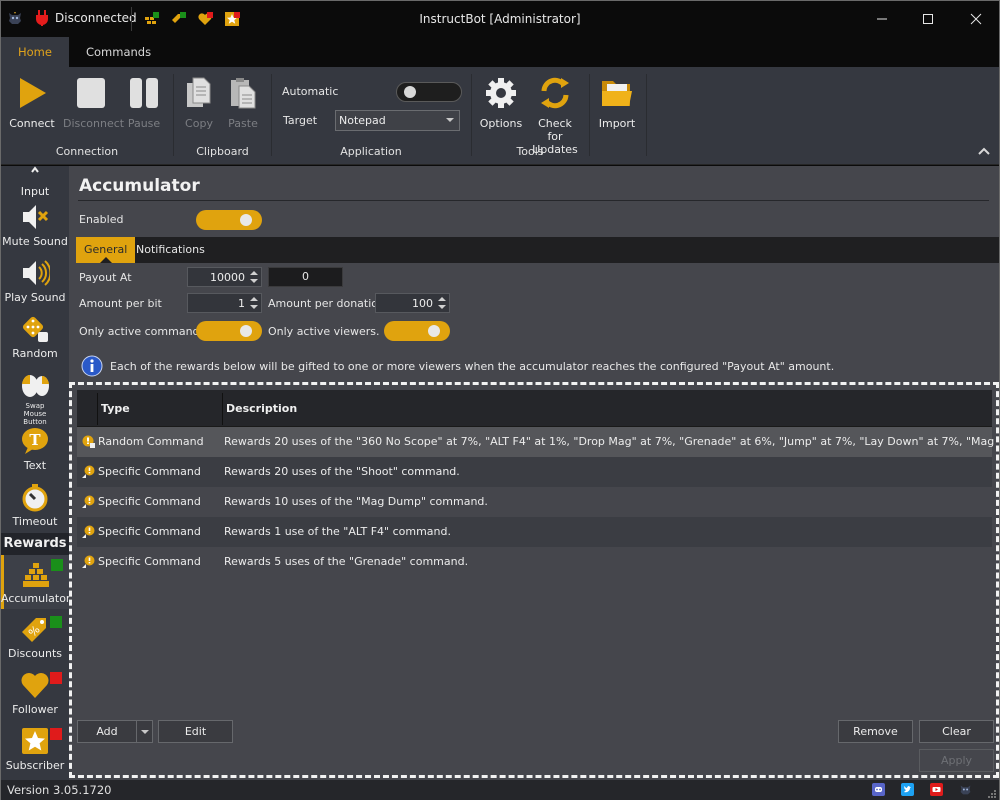 The height and width of the screenshot is (800, 1000). What do you see at coordinates (36, 273) in the screenshot?
I see `speaker-icon` at bounding box center [36, 273].